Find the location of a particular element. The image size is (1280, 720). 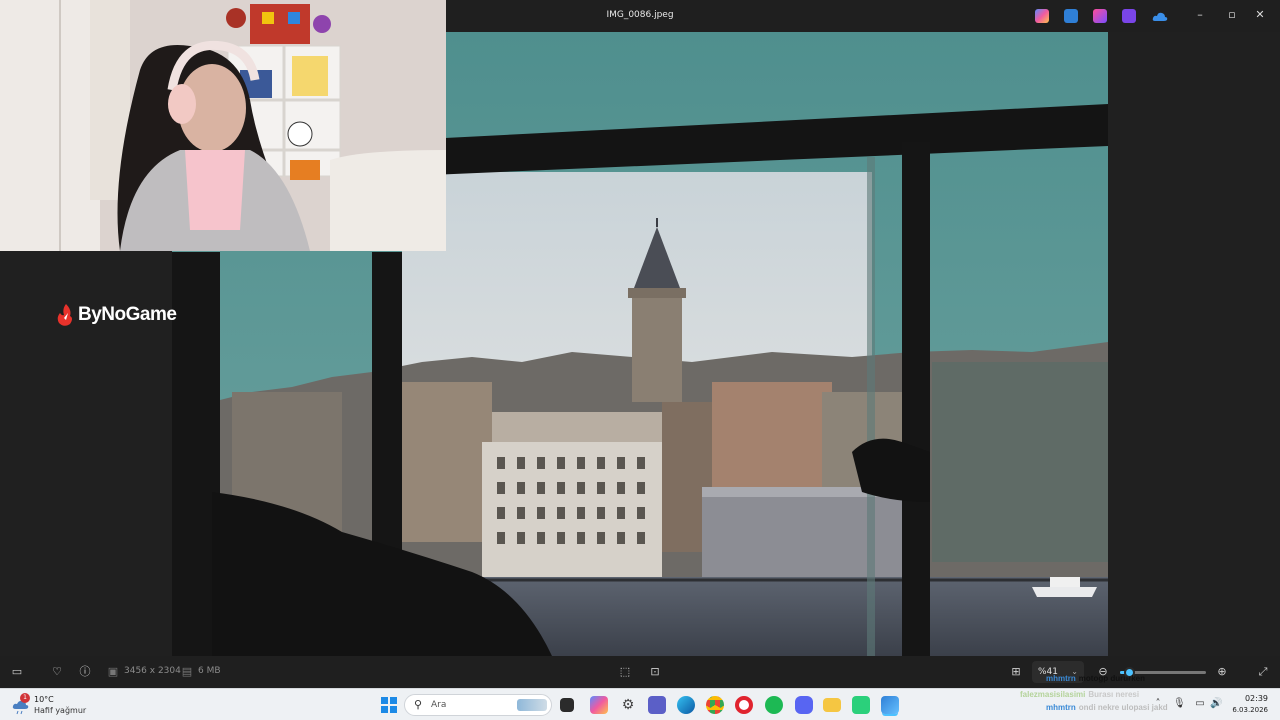

discord-icon is located at coordinates (804, 705).